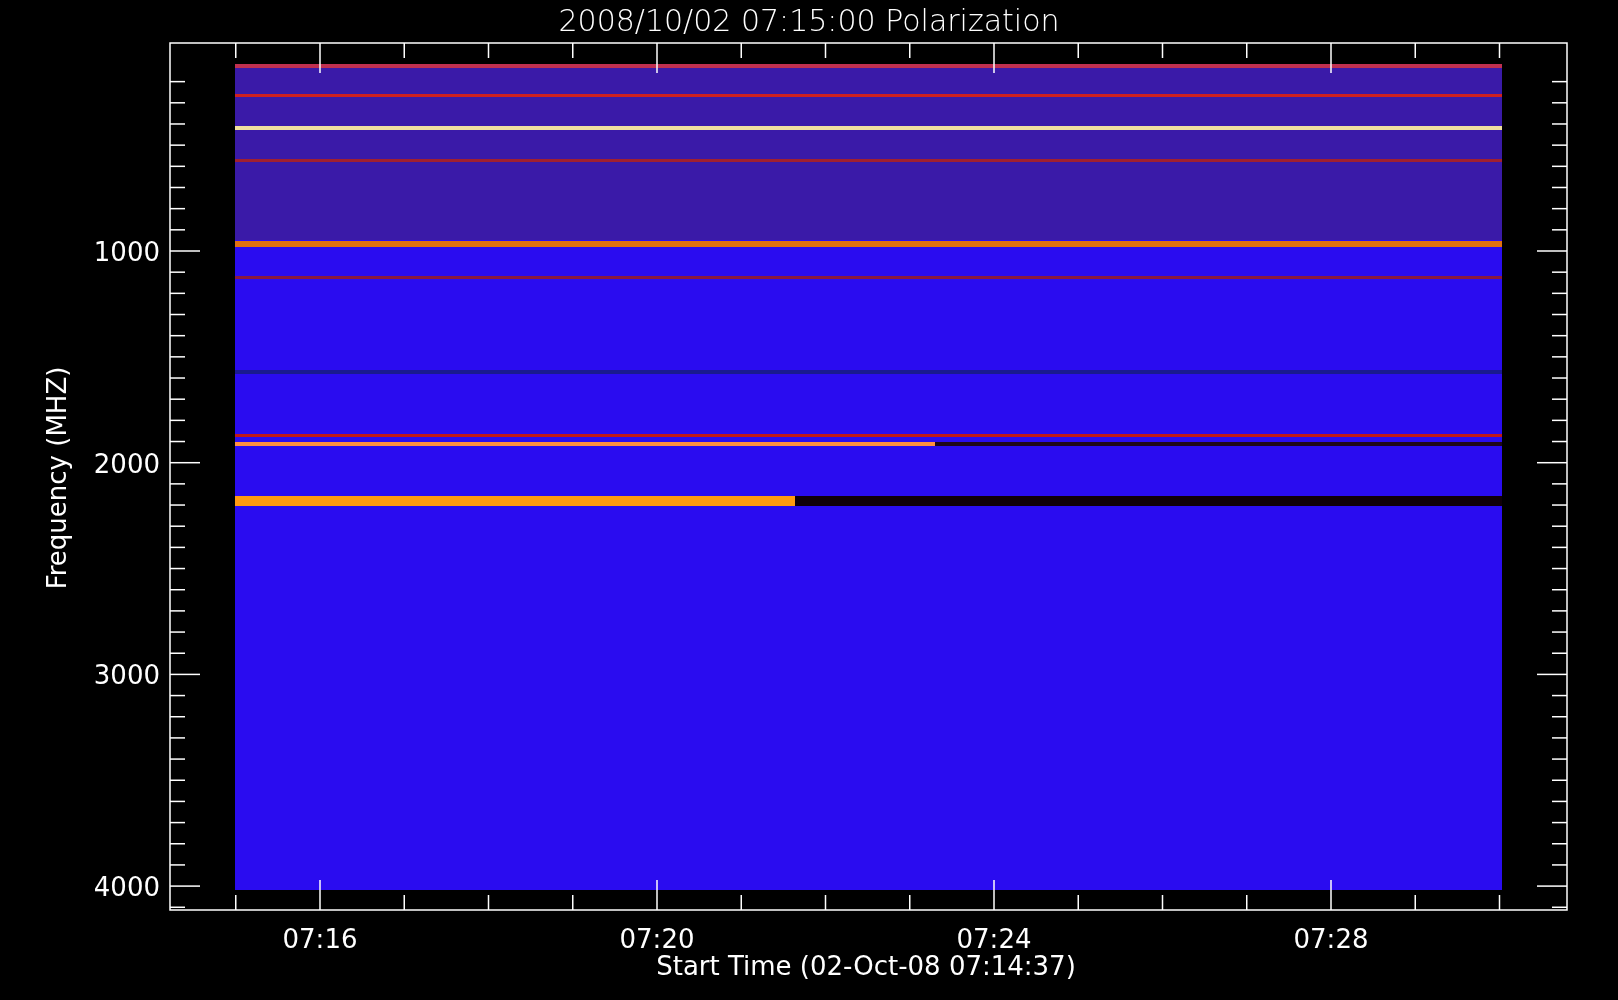 The height and width of the screenshot is (1000, 1618). What do you see at coordinates (809, 20) in the screenshot?
I see `chart-title: 2008/10/02 07:15:00 Polarization` at bounding box center [809, 20].